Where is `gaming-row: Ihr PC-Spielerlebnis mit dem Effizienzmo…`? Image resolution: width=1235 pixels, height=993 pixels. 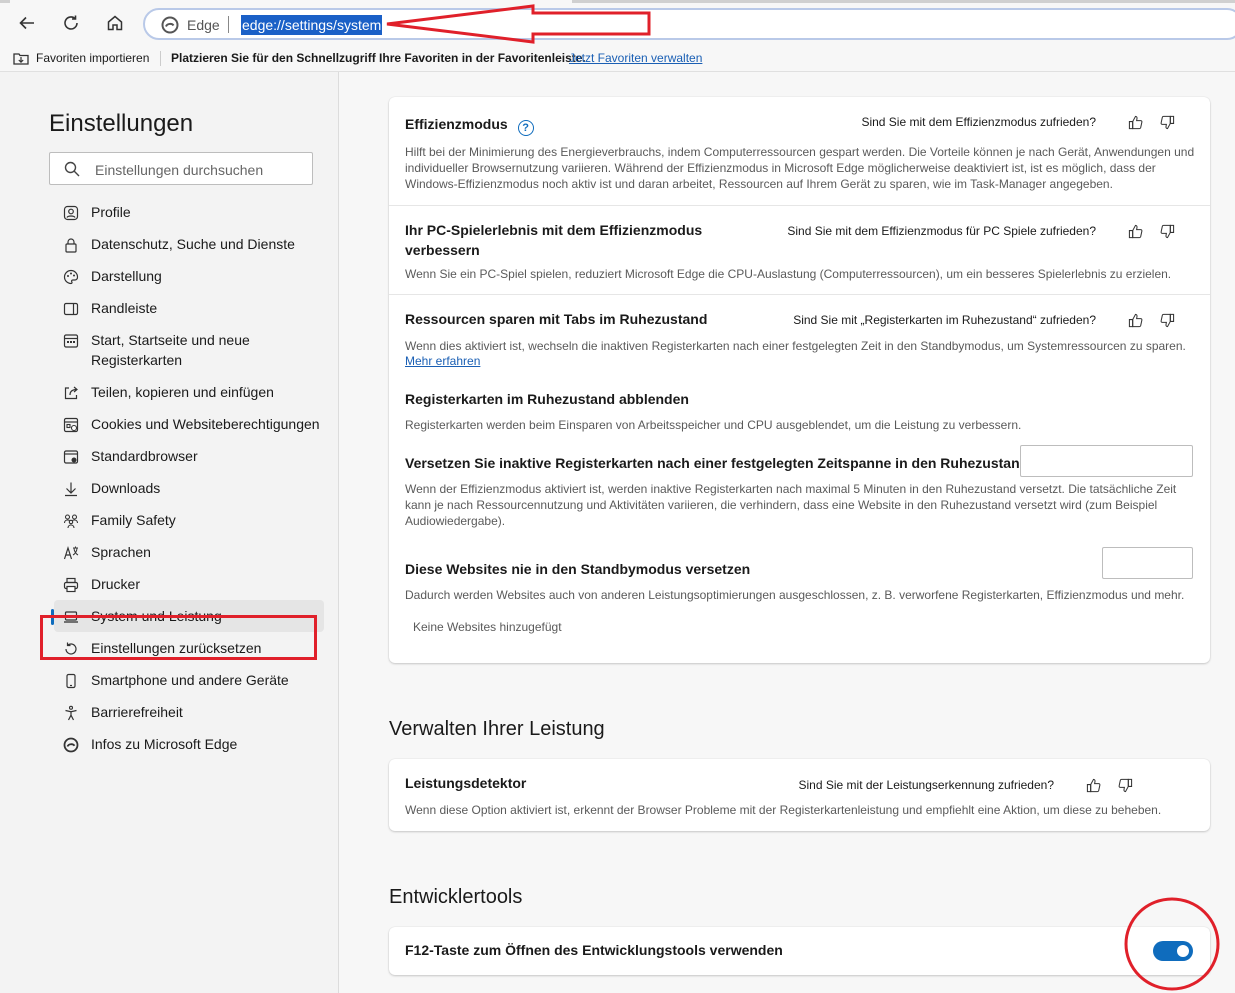 gaming-row: Ihr PC-Spielerlebnis mit dem Effizienzmo… is located at coordinates (799, 250).